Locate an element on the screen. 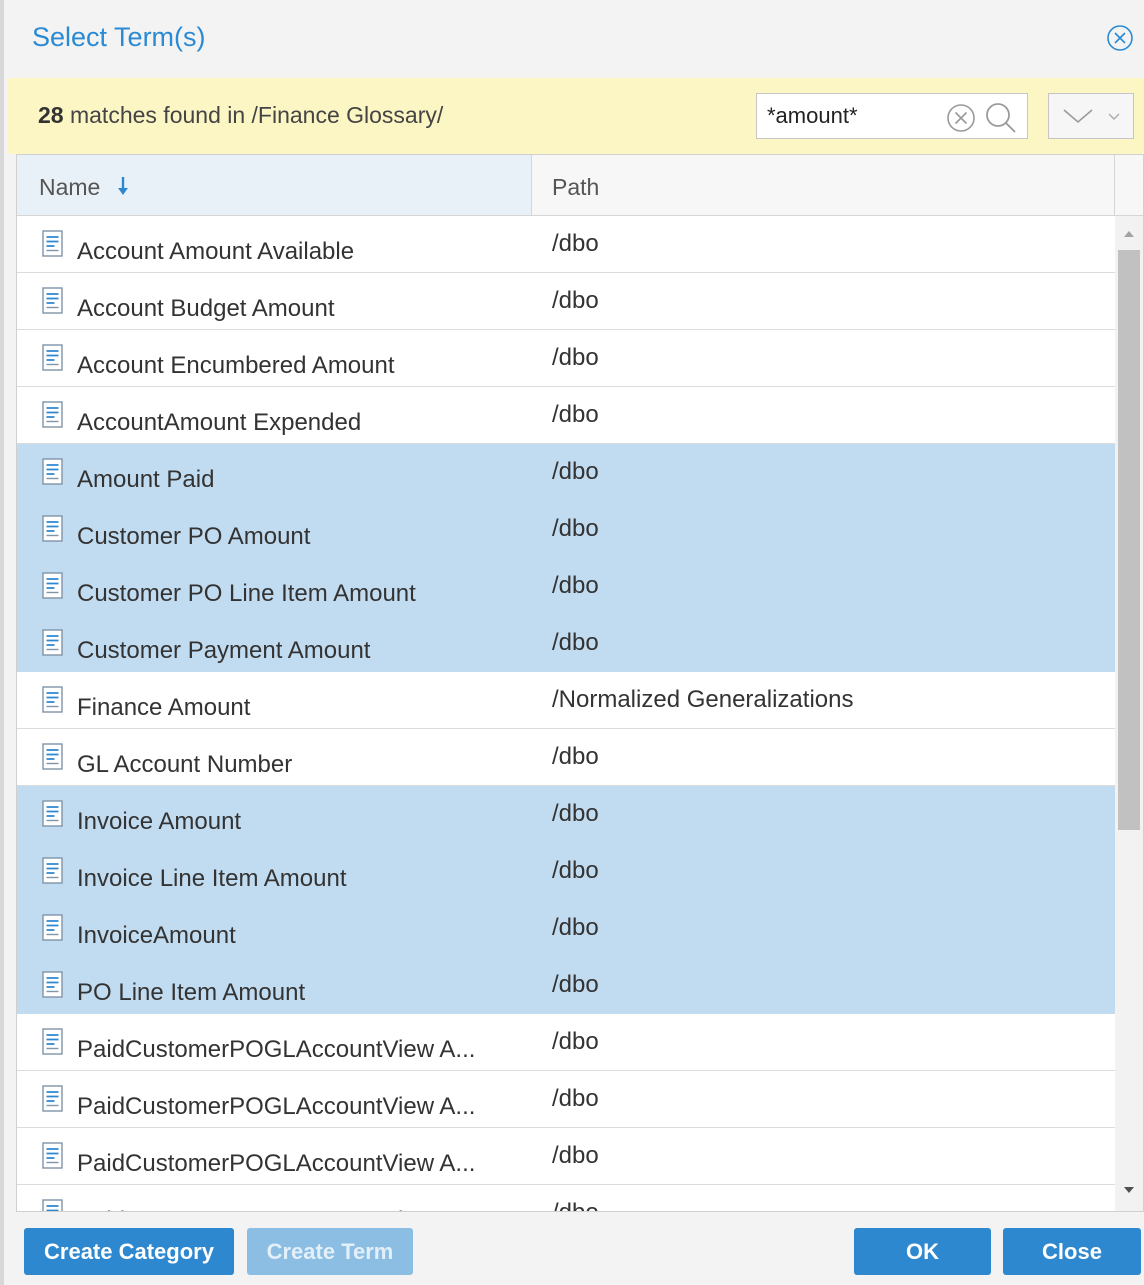  term-name: Customer PO Line Item Amount is located at coordinates (246, 593).